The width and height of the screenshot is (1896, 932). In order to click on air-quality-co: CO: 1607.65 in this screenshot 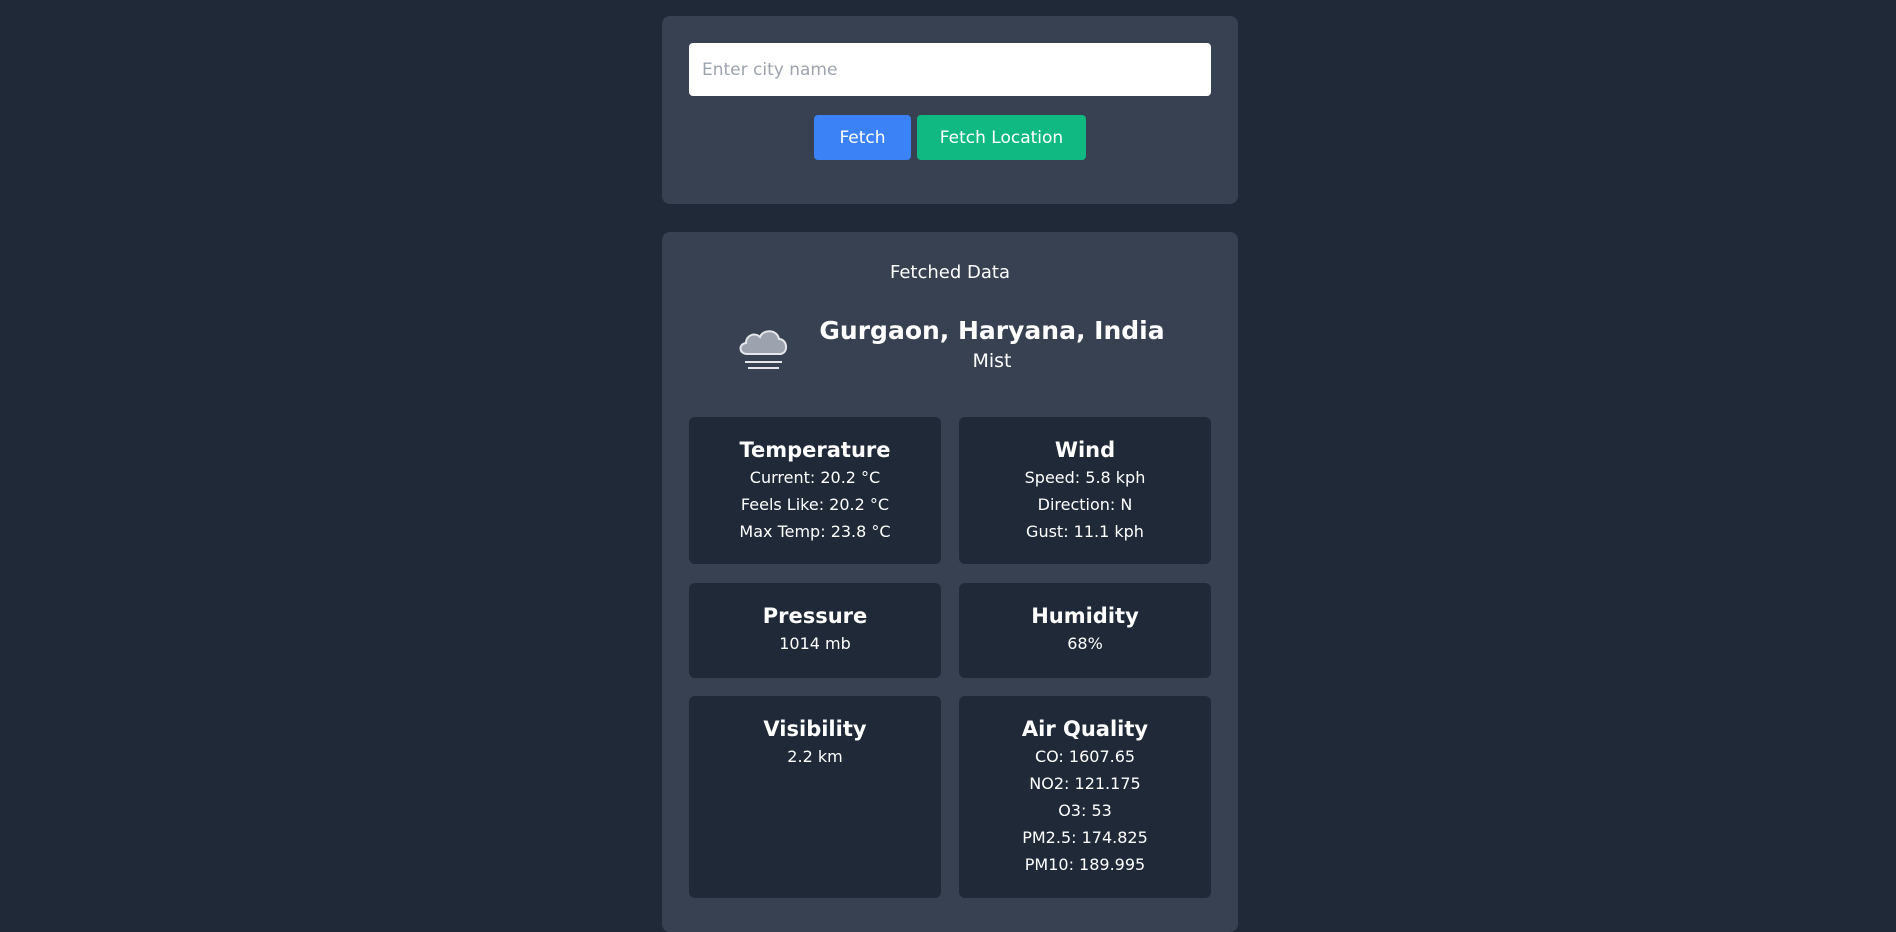, I will do `click(1085, 756)`.